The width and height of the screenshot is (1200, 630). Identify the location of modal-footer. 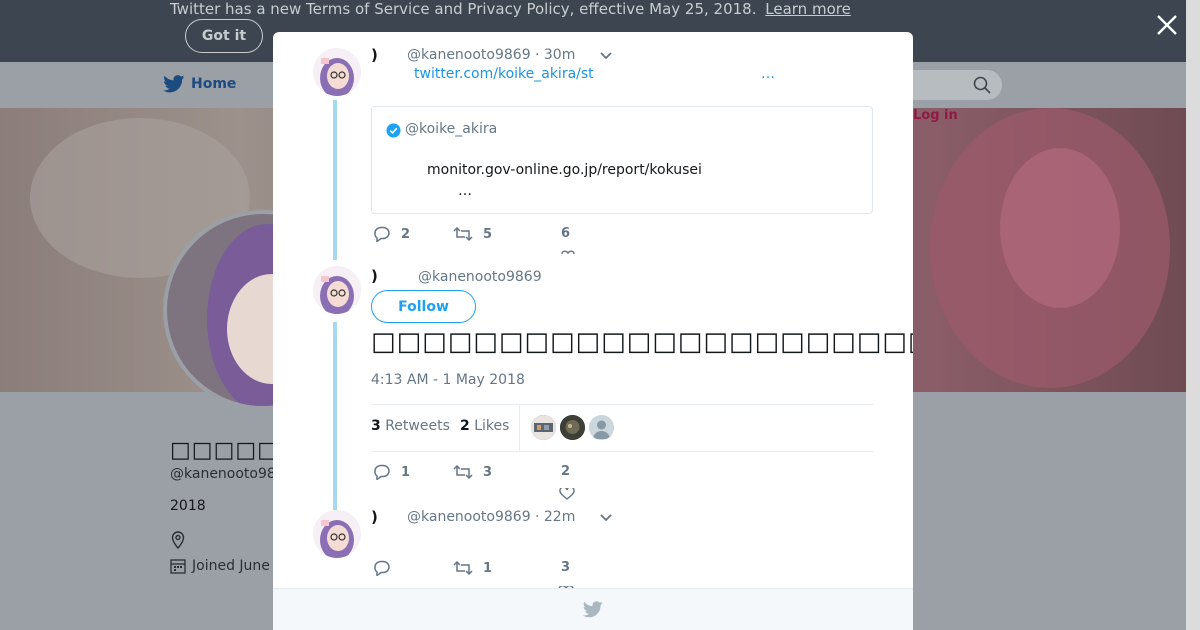
(593, 609).